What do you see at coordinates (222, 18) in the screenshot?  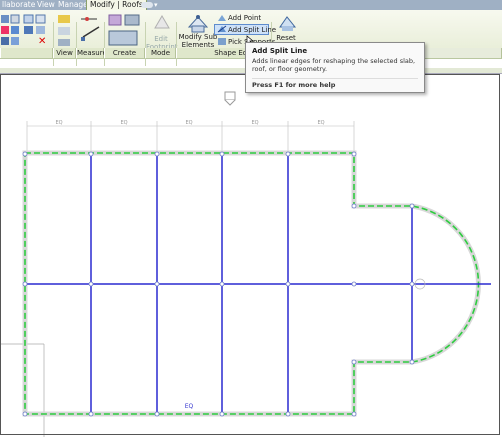 I see `add-point-icon` at bounding box center [222, 18].